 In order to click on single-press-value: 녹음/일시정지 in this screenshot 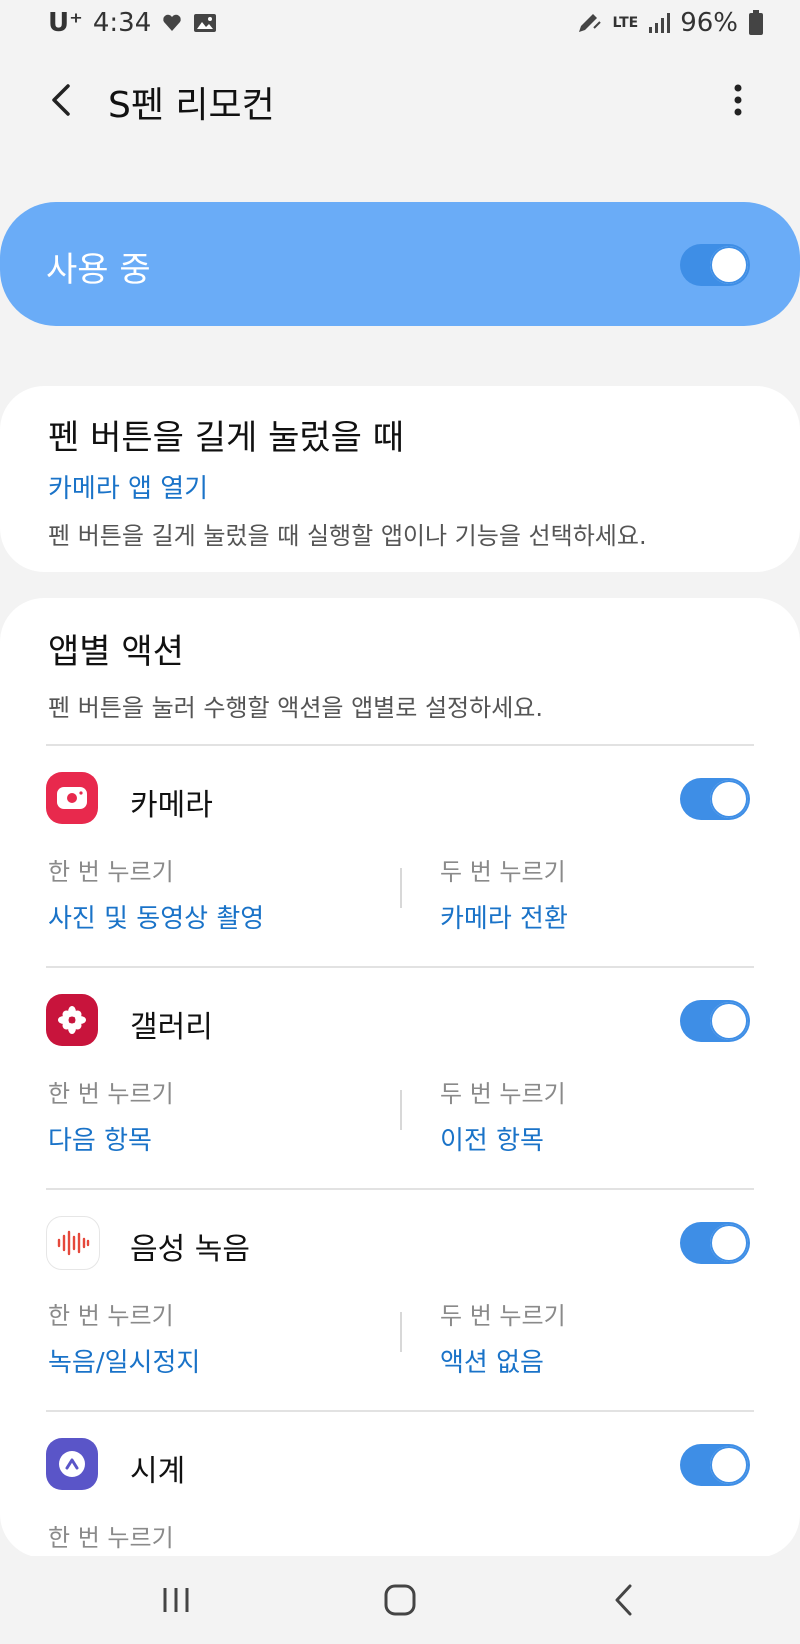, I will do `click(124, 1360)`.